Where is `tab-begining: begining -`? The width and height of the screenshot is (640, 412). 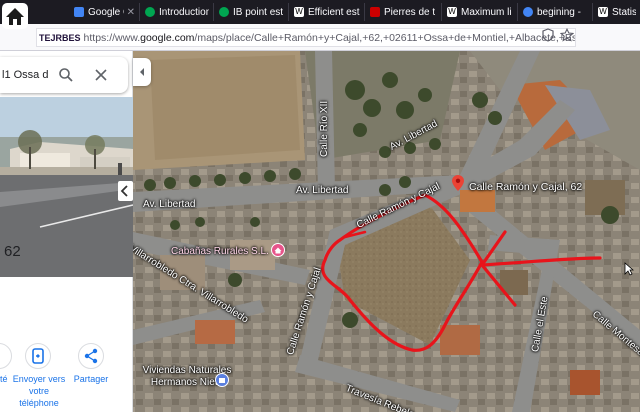
tab-begining: begining - is located at coordinates (556, 12).